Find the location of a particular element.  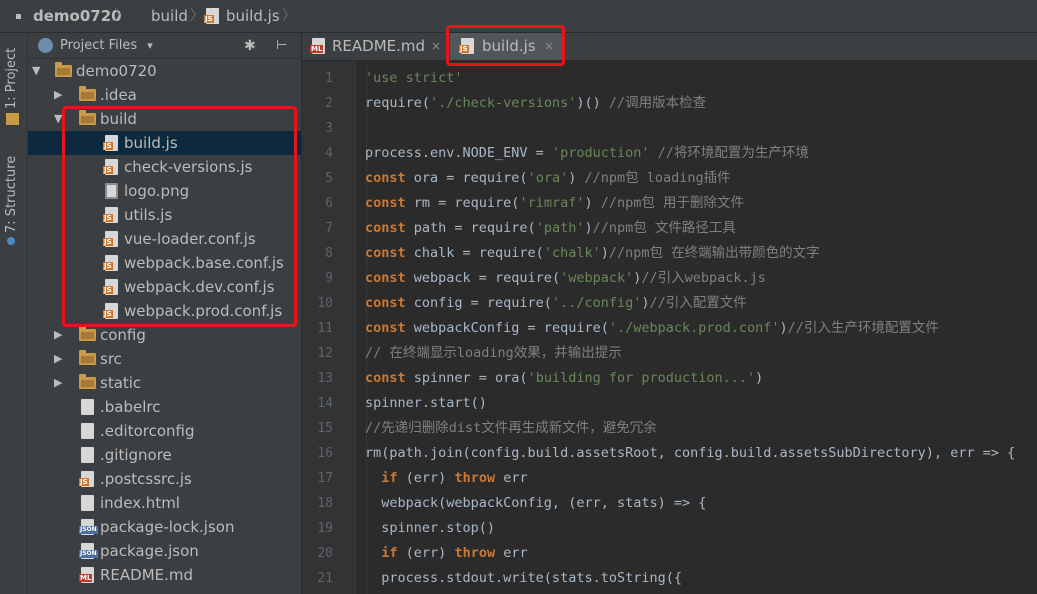

code-token: spinner.start() is located at coordinates (426, 403).